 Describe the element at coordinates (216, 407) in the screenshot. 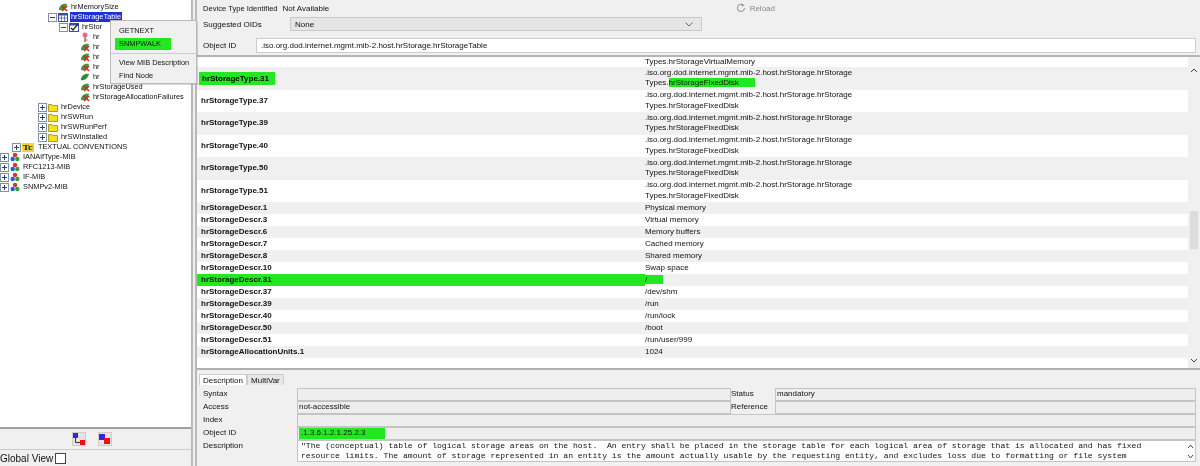

I see `field-label: Access` at that location.